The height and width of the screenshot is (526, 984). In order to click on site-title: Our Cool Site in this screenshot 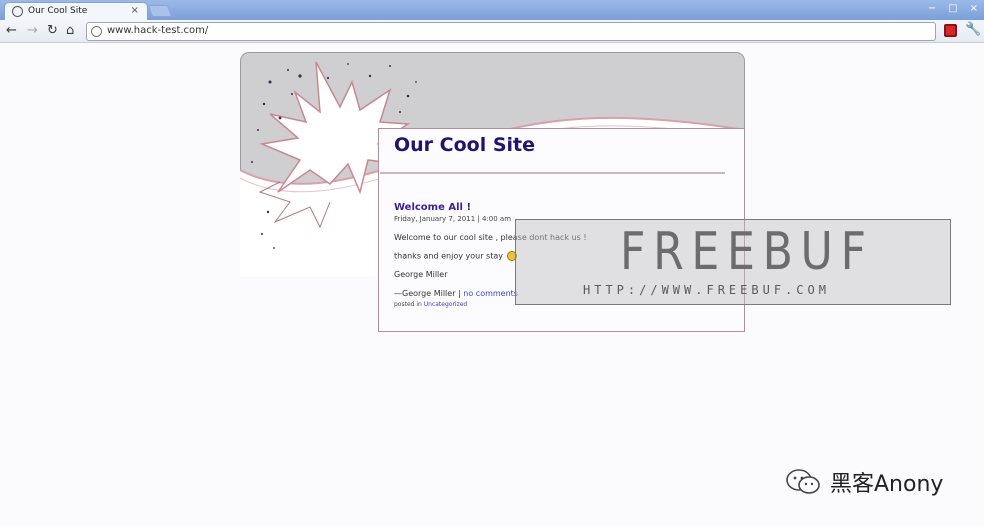, I will do `click(464, 145)`.